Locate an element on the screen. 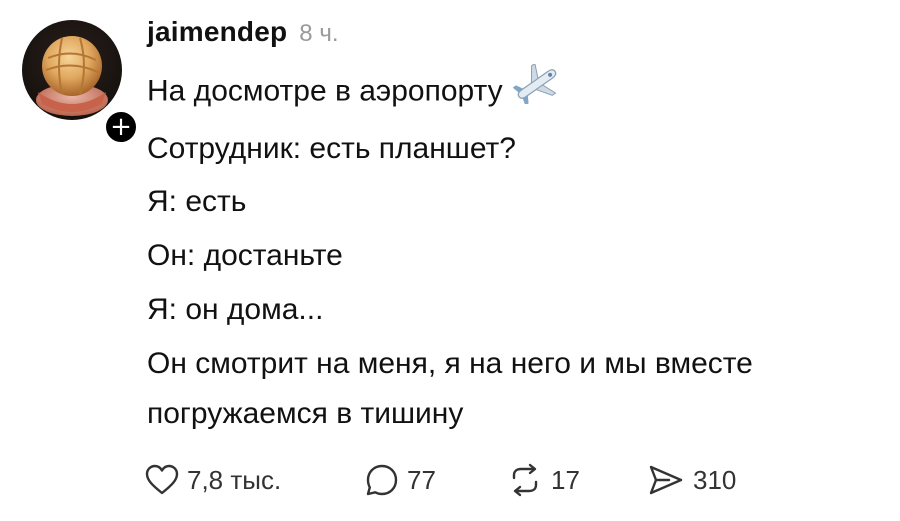 This screenshot has height=521, width=900. post-text-line-1: На досмотре в аэропорту is located at coordinates (325, 91).